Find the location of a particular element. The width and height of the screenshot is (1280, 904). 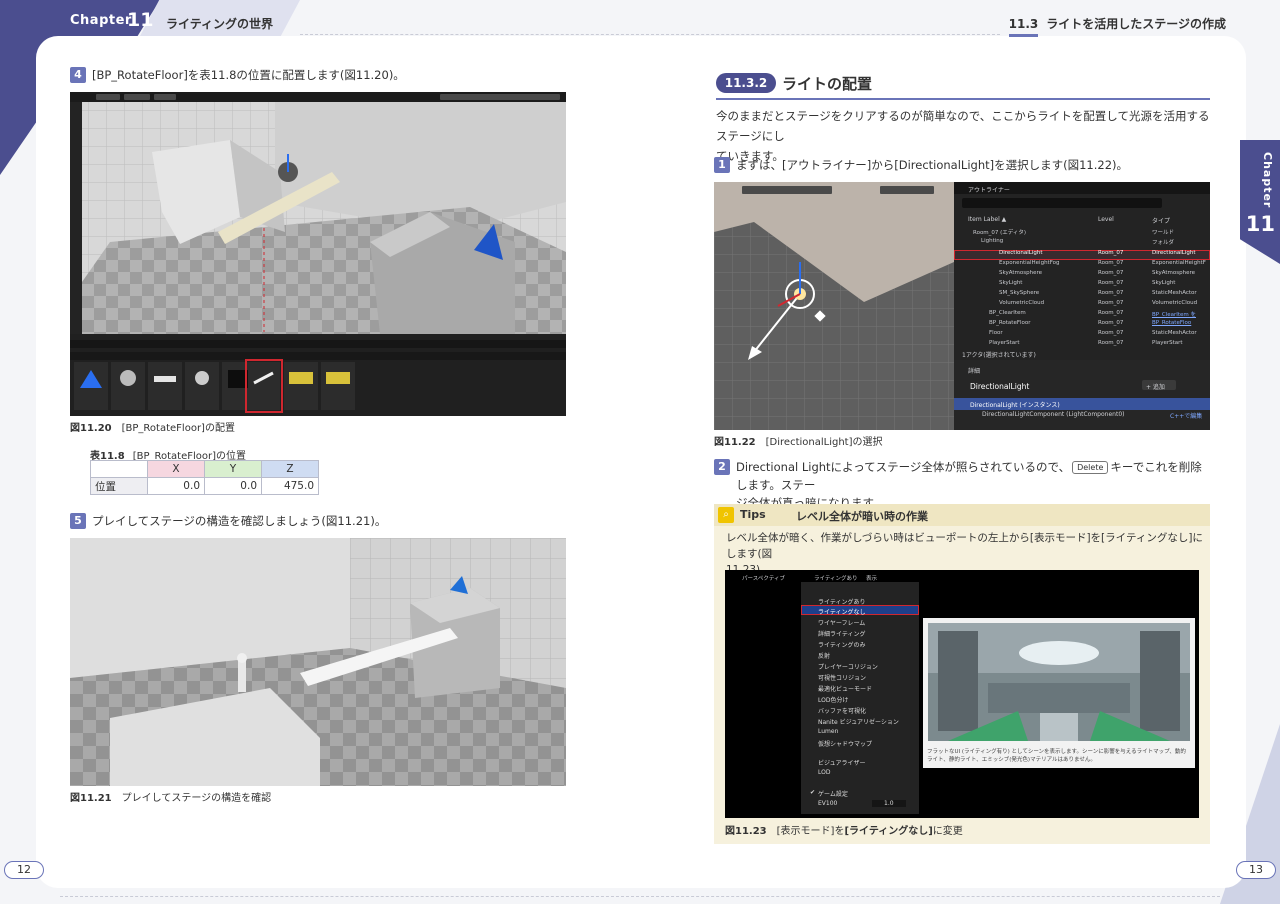

figure-id: 図11.23 is located at coordinates (746, 831).